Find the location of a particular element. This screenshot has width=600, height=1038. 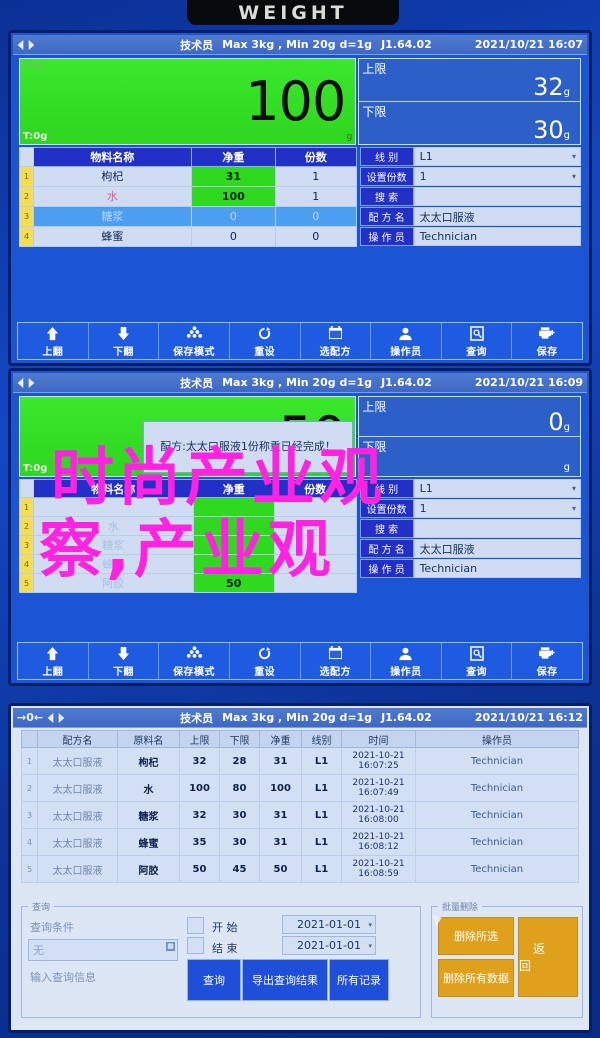

upper-limit-value-1: 32 is located at coordinates (548, 87).